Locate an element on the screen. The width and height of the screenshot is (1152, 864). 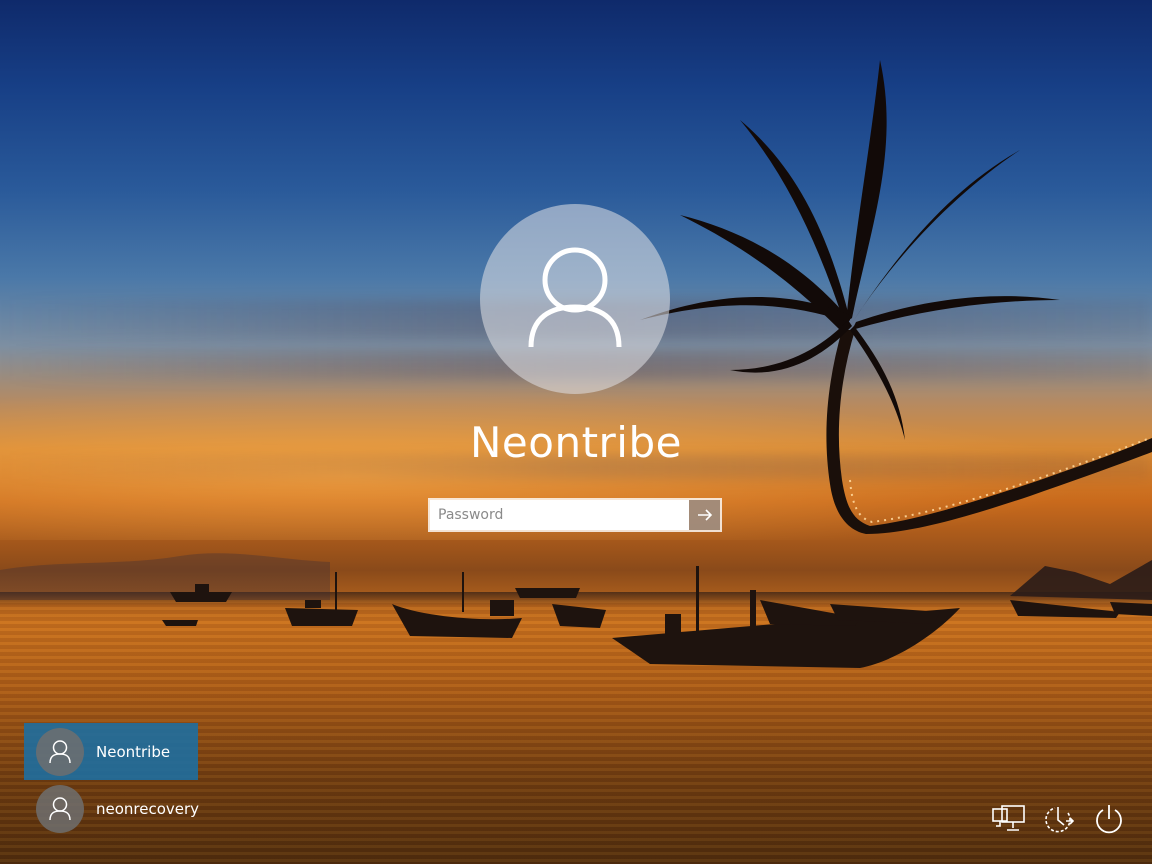
network-button is located at coordinates (1009, 819).